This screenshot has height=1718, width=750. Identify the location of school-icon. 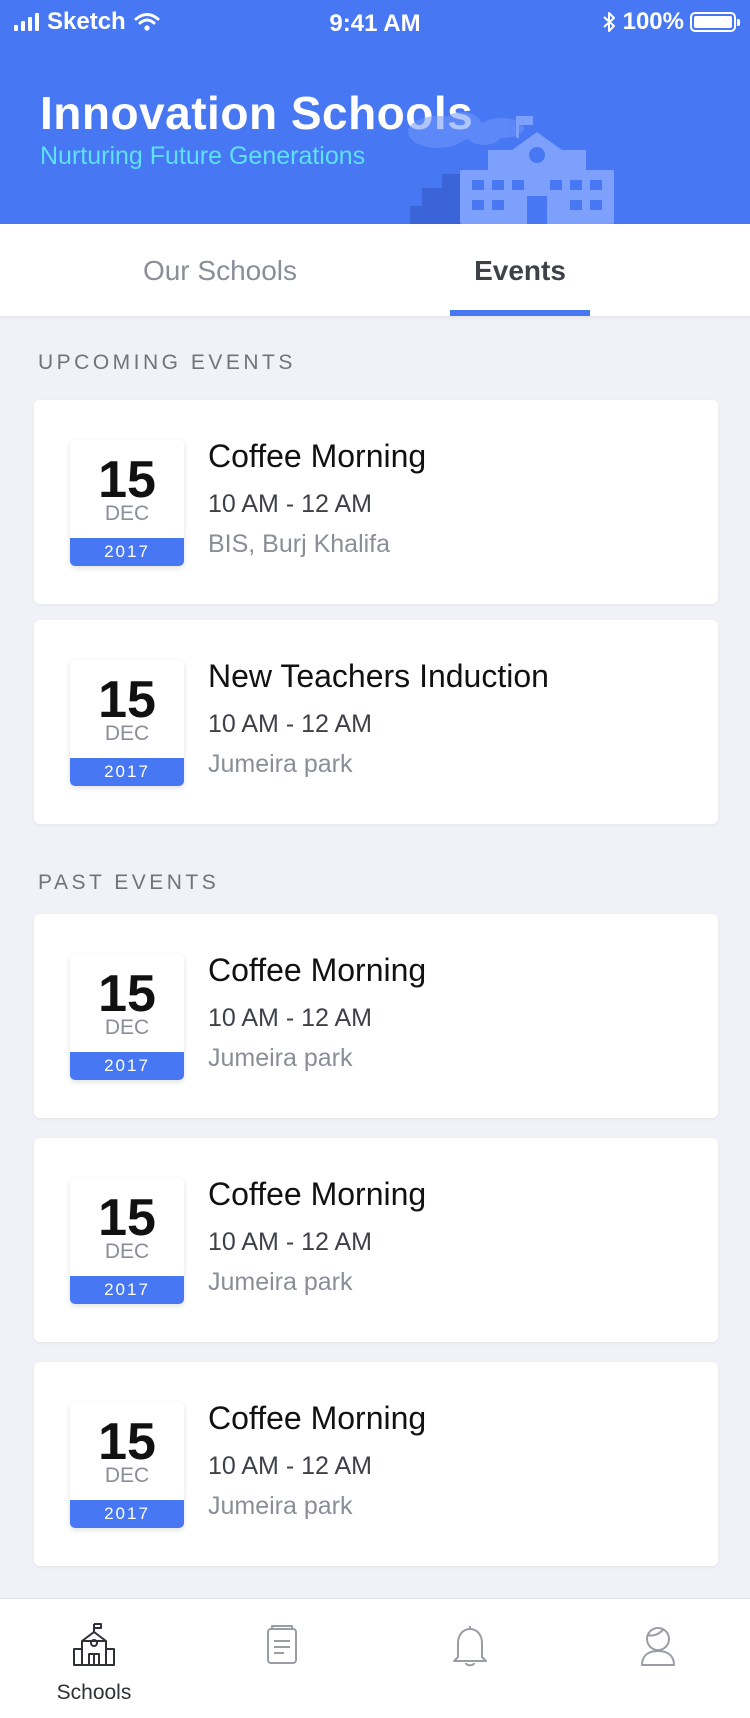
(94, 1644).